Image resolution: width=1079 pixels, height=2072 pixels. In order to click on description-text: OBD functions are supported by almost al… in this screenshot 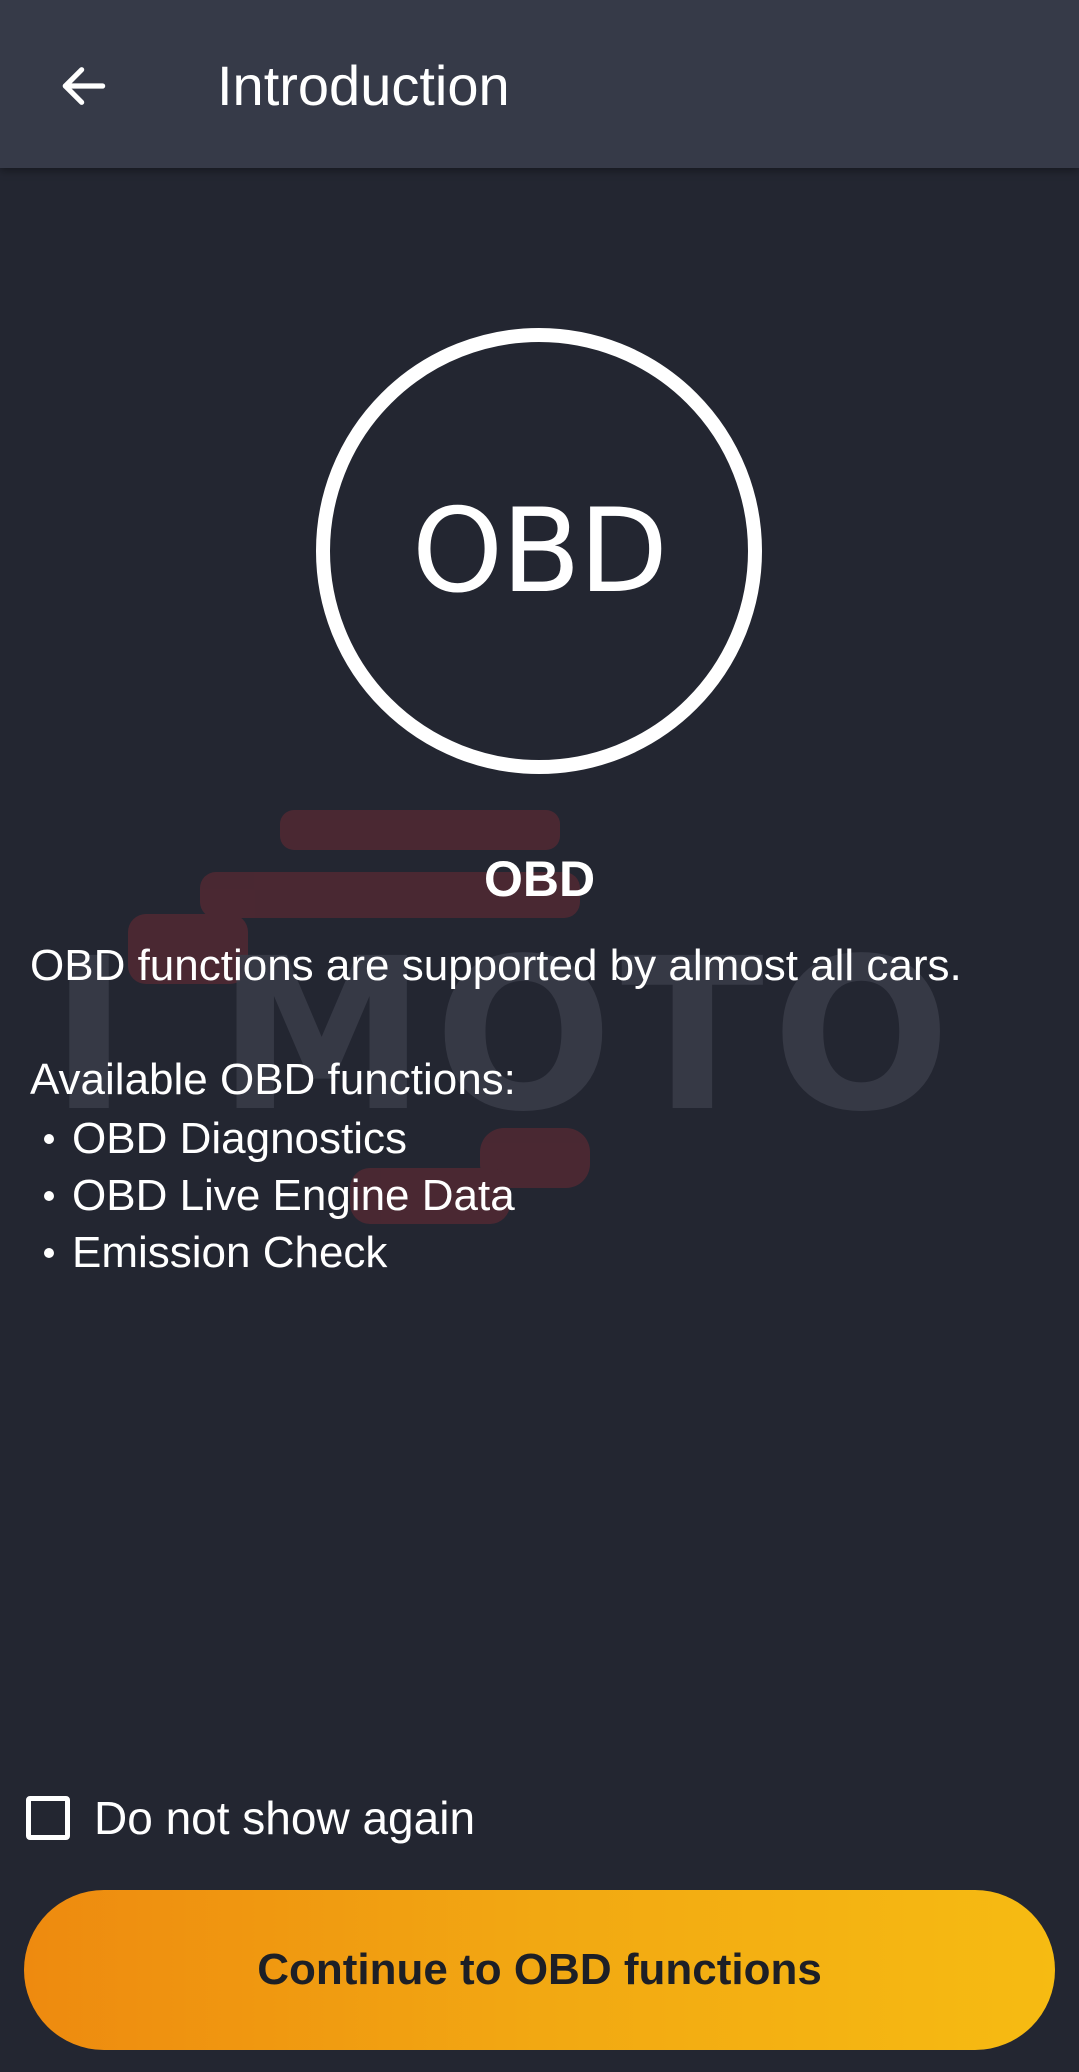, I will do `click(496, 965)`.